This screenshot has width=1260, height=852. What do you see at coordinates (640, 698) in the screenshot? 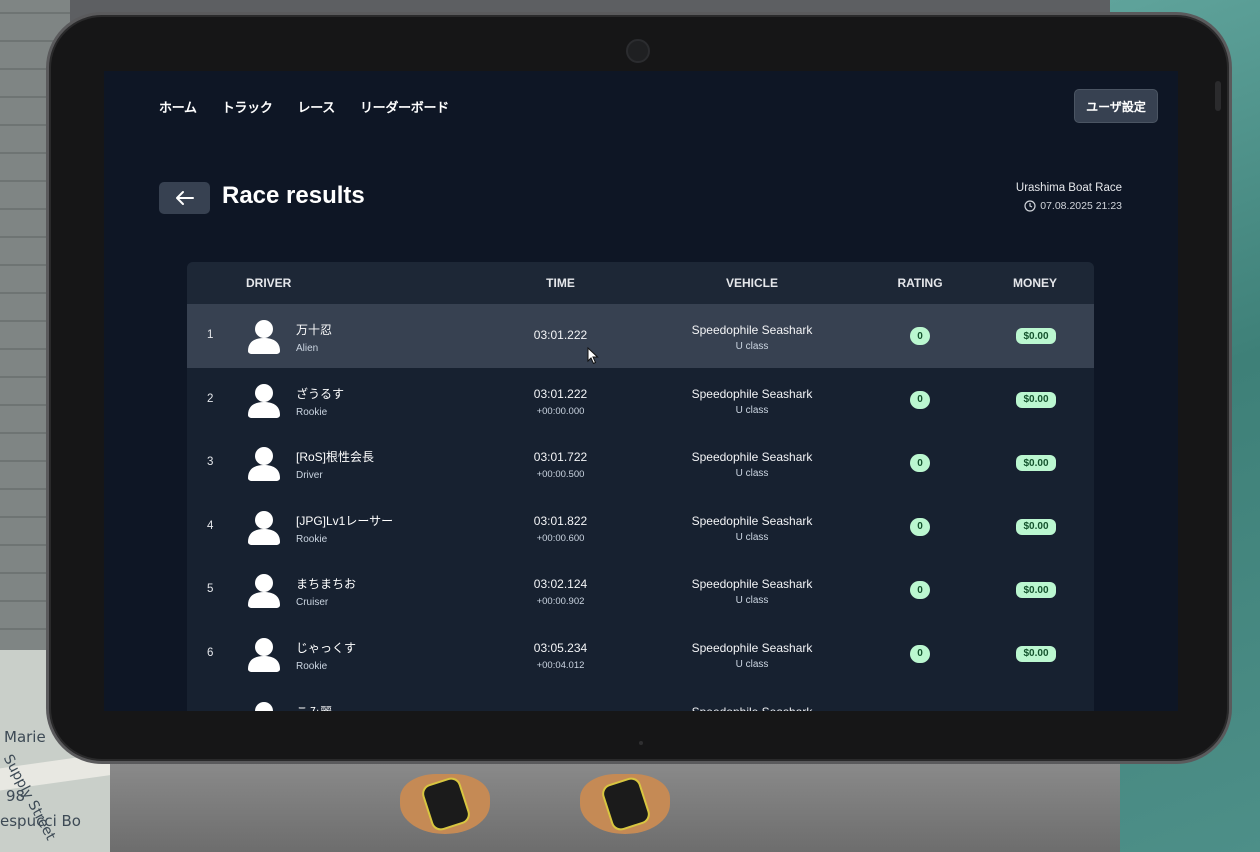
I see `table-row: こみ麗 03:13.804 Speedophile Seashark` at bounding box center [640, 698].